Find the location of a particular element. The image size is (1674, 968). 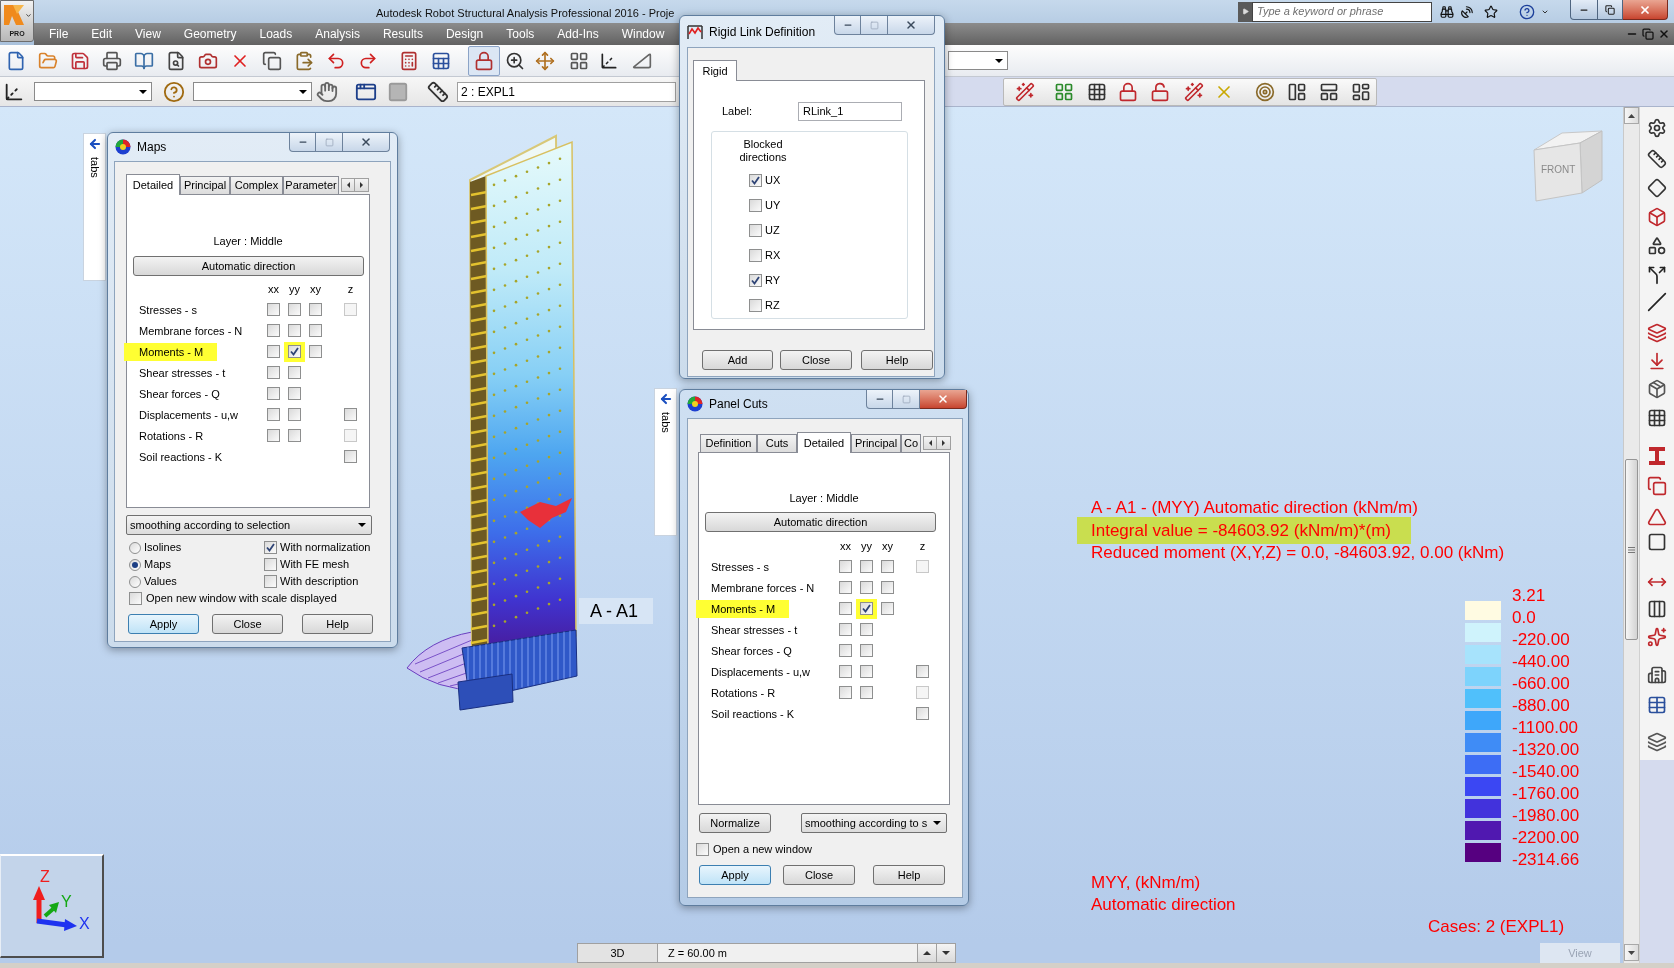

sparkle-icon is located at coordinates (1657, 637).